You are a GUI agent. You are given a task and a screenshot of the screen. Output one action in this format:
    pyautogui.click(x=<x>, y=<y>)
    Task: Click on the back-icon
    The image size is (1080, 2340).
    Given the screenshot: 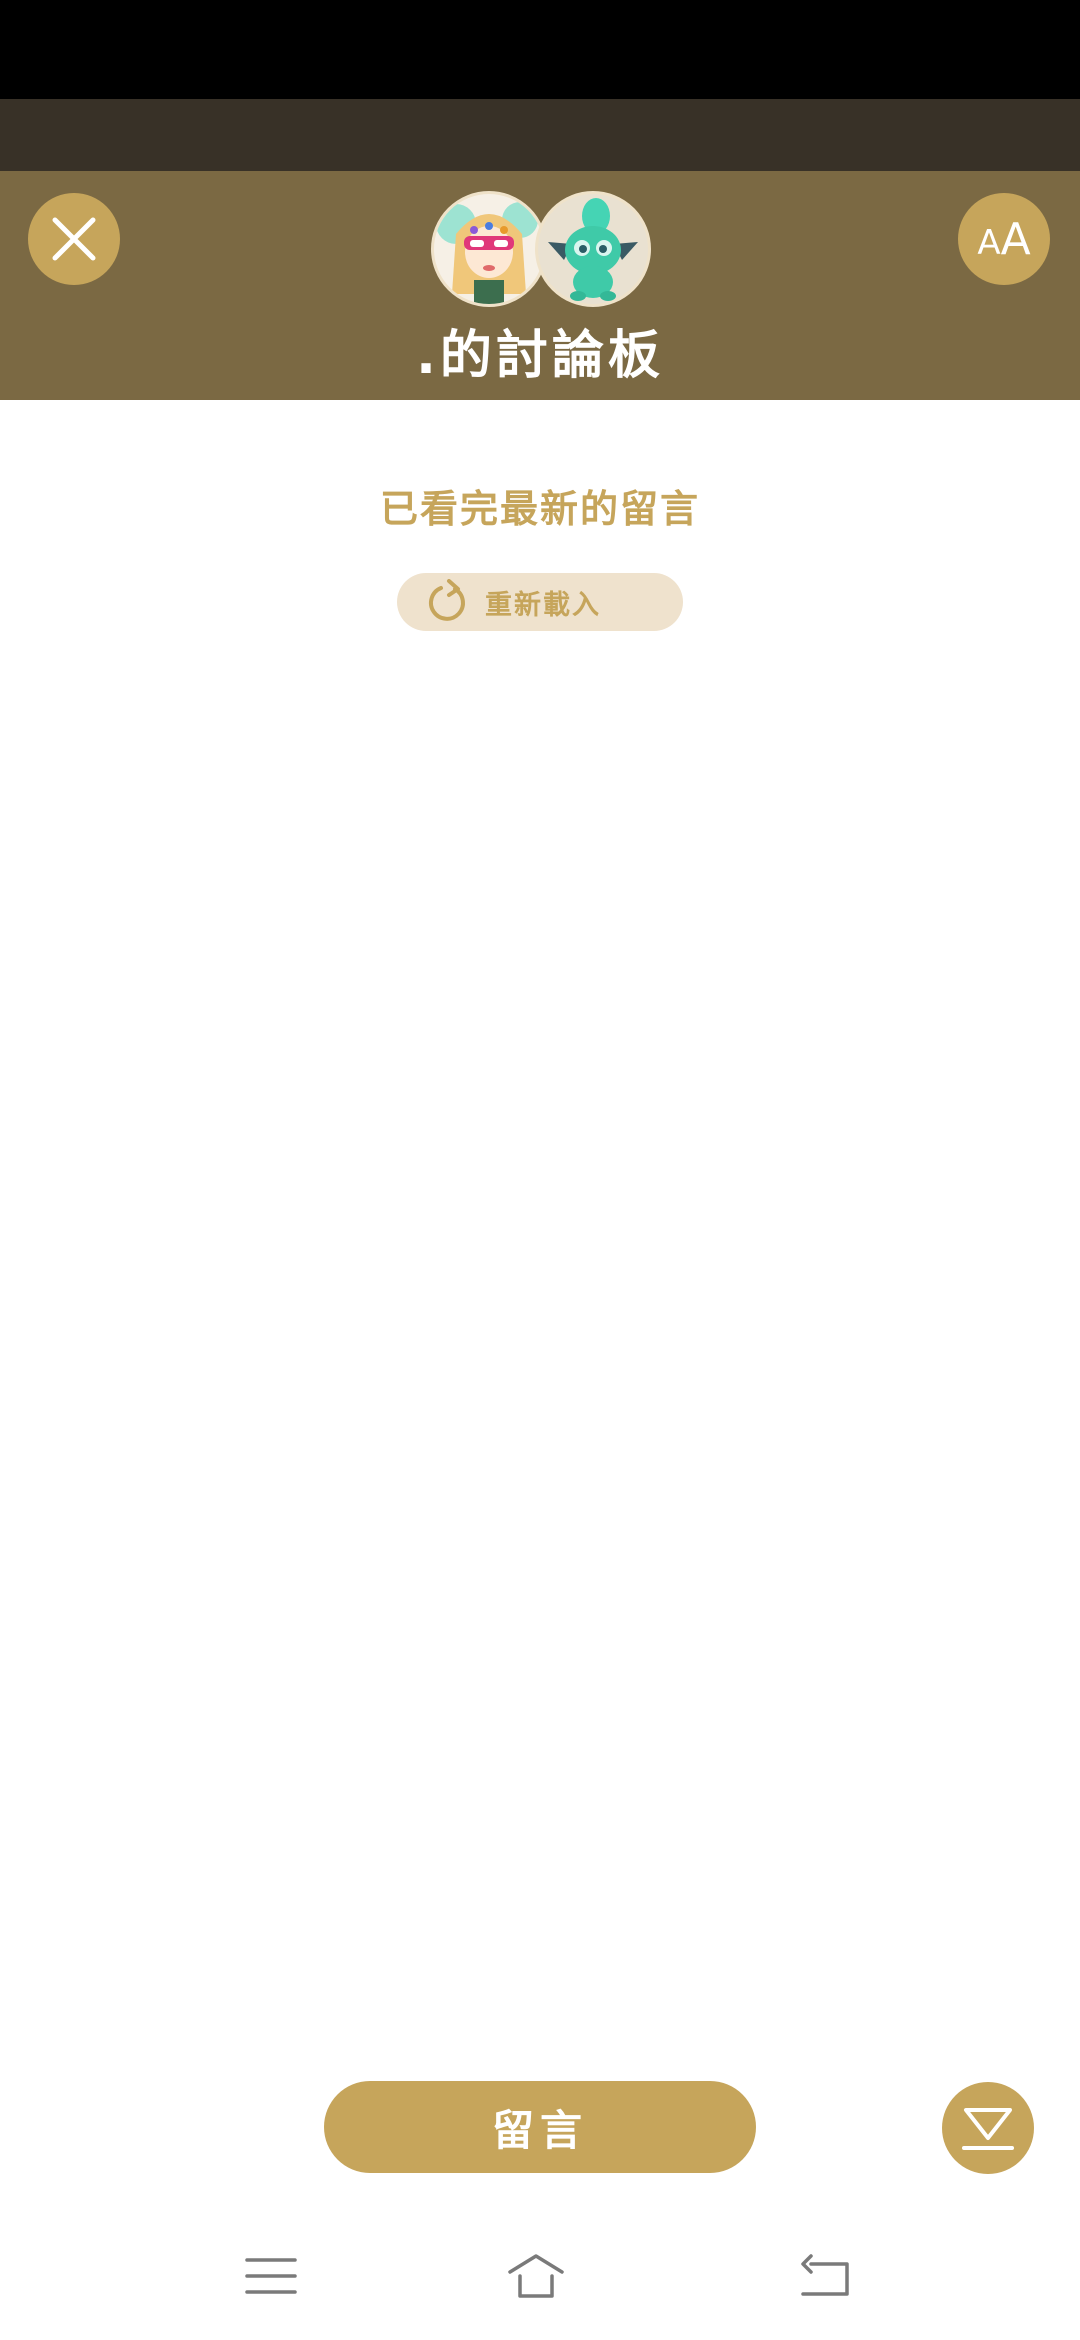 What is the action you would take?
    pyautogui.click(x=825, y=2276)
    